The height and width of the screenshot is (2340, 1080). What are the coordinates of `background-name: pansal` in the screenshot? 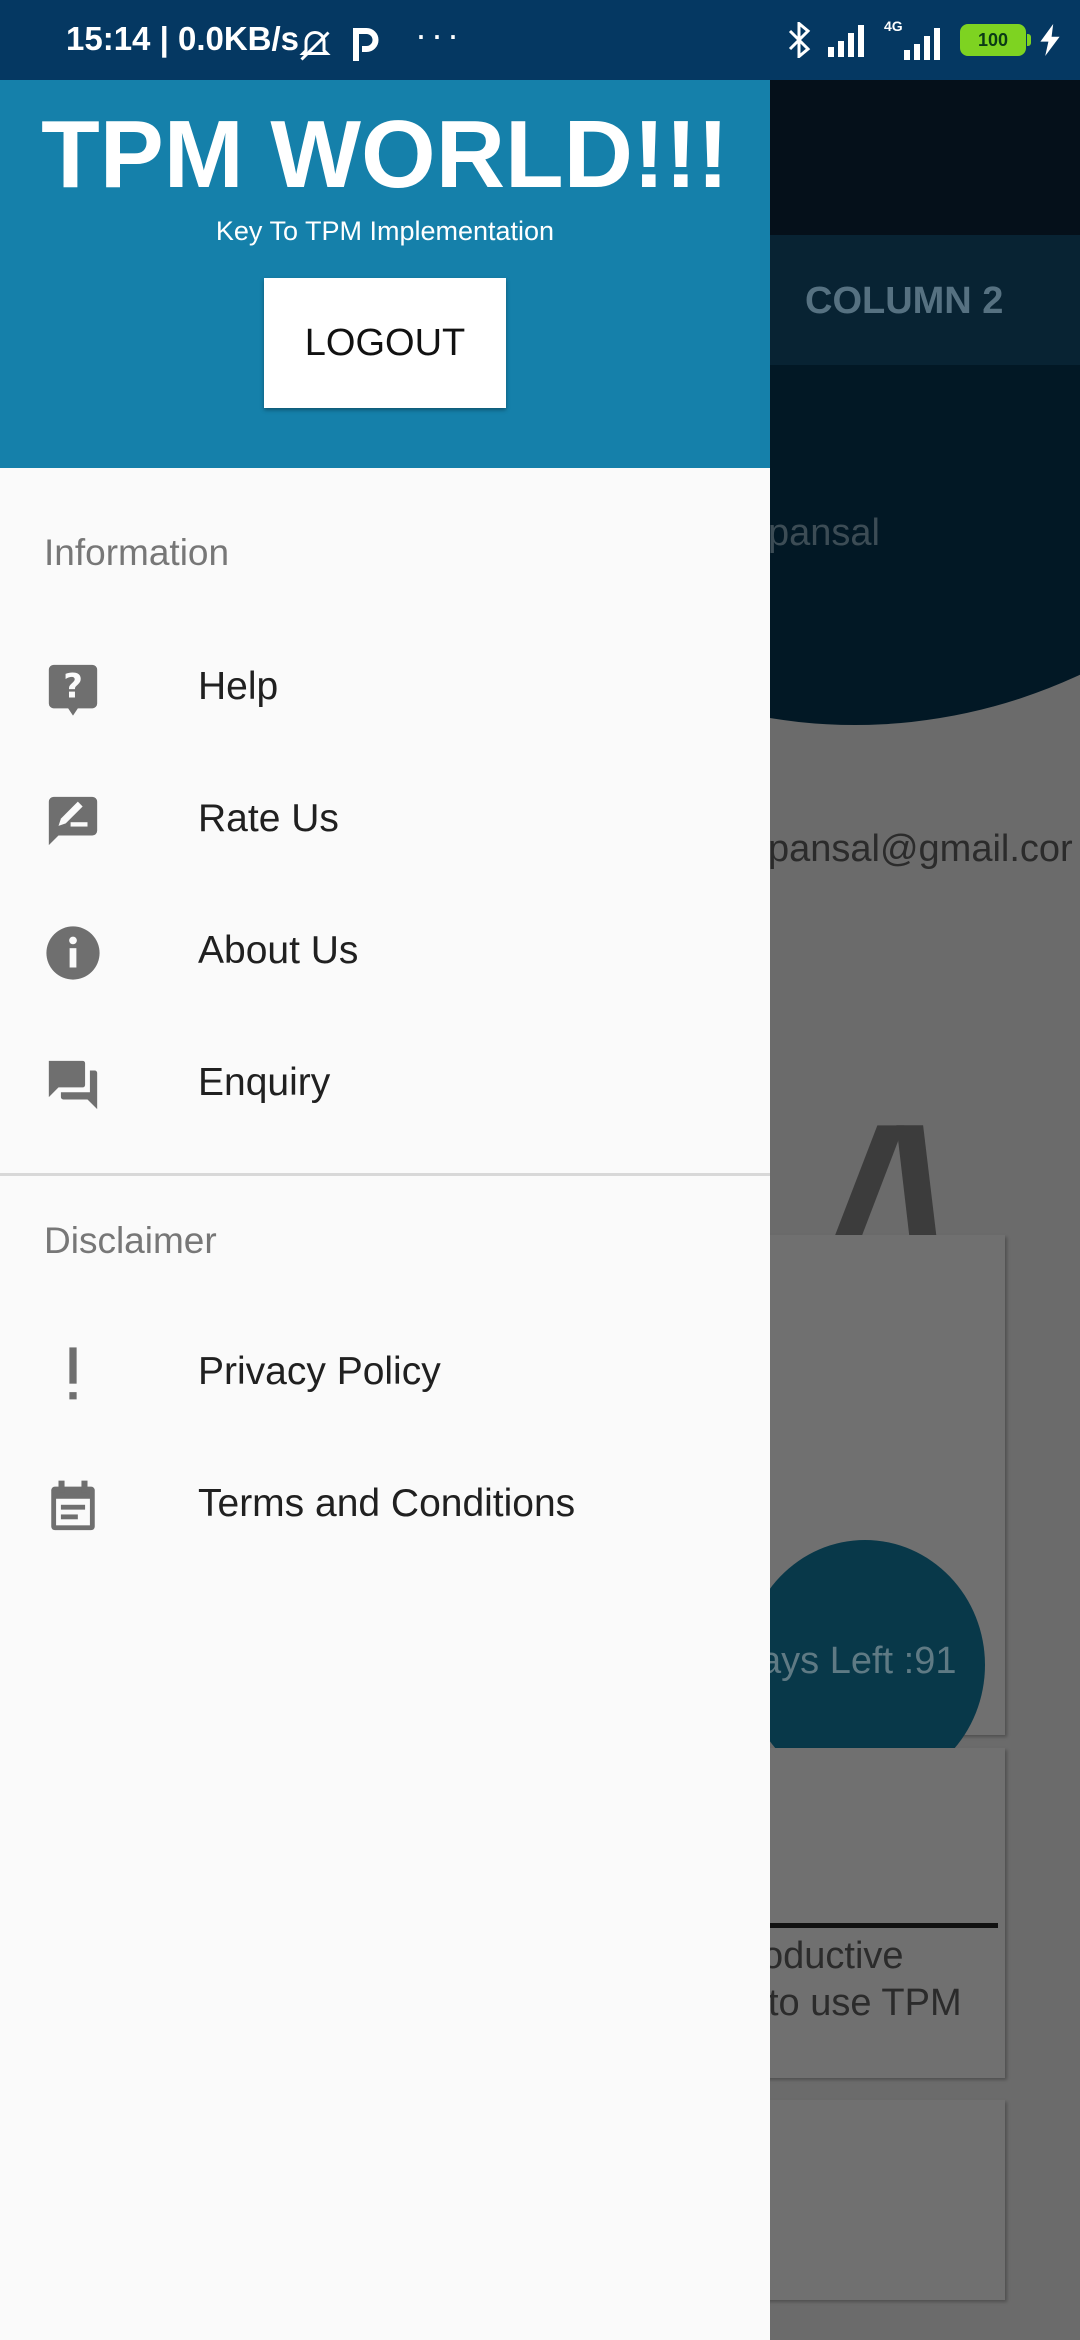 It's located at (824, 533).